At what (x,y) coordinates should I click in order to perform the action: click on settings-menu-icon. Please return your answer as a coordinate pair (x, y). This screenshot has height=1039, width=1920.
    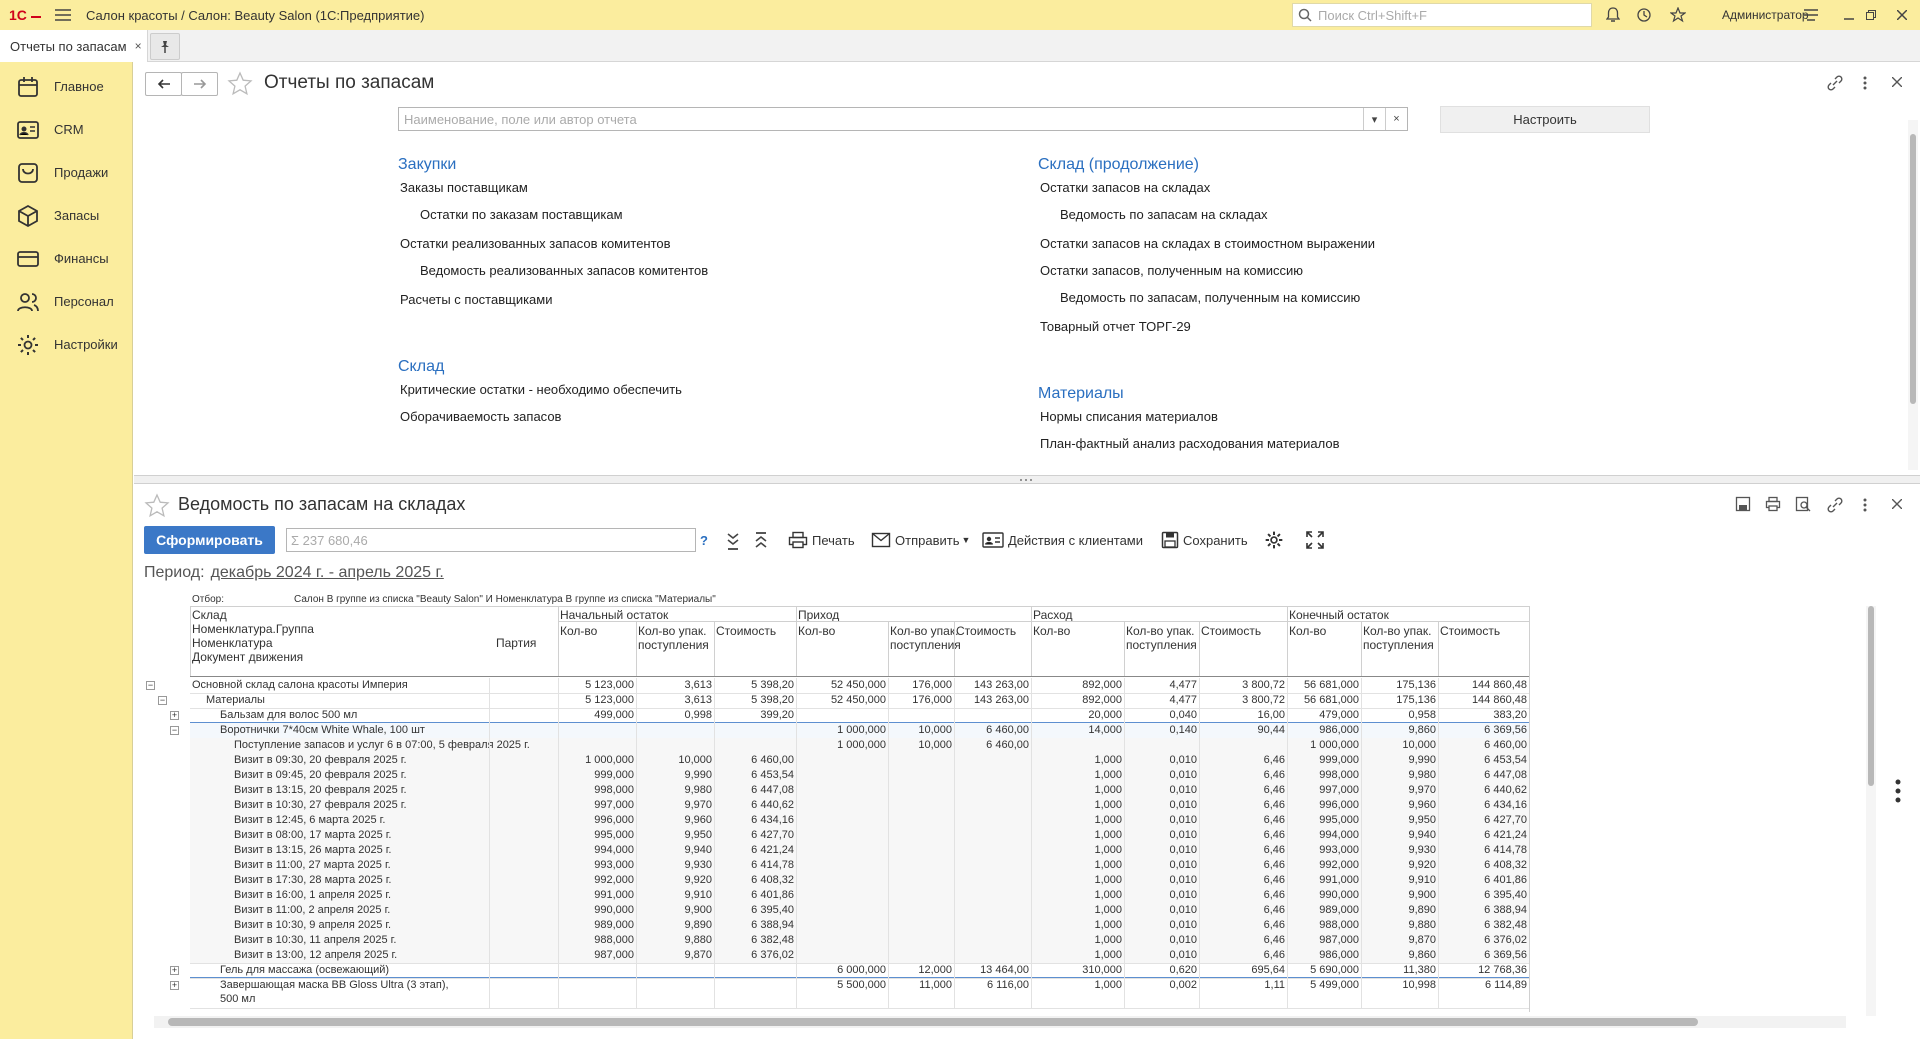
    Looking at the image, I should click on (1811, 15).